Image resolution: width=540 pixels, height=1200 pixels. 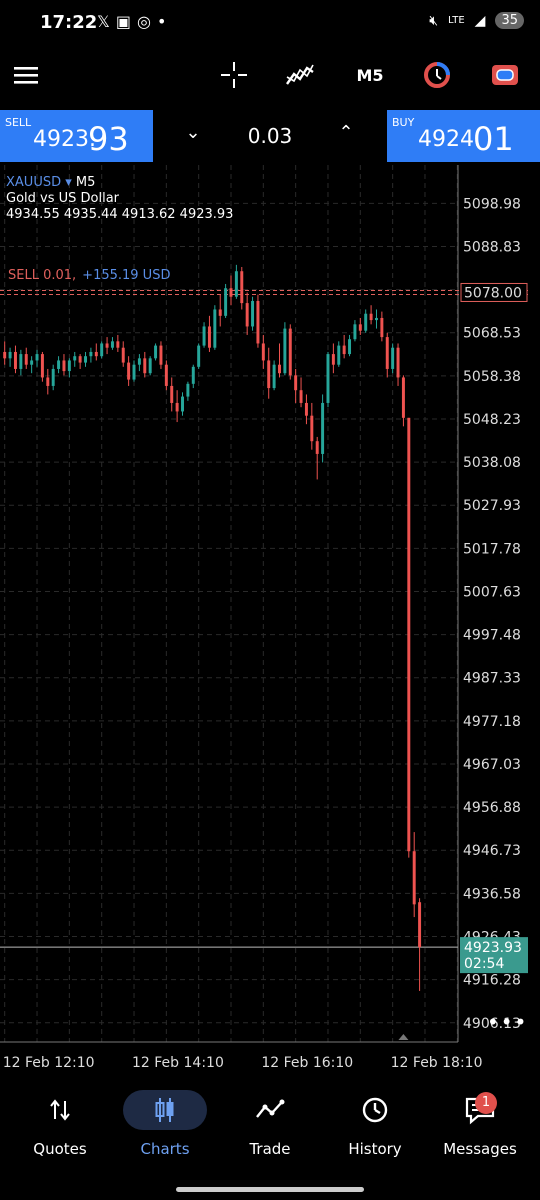 I want to click on nav-history-label: History, so click(x=375, y=1149).